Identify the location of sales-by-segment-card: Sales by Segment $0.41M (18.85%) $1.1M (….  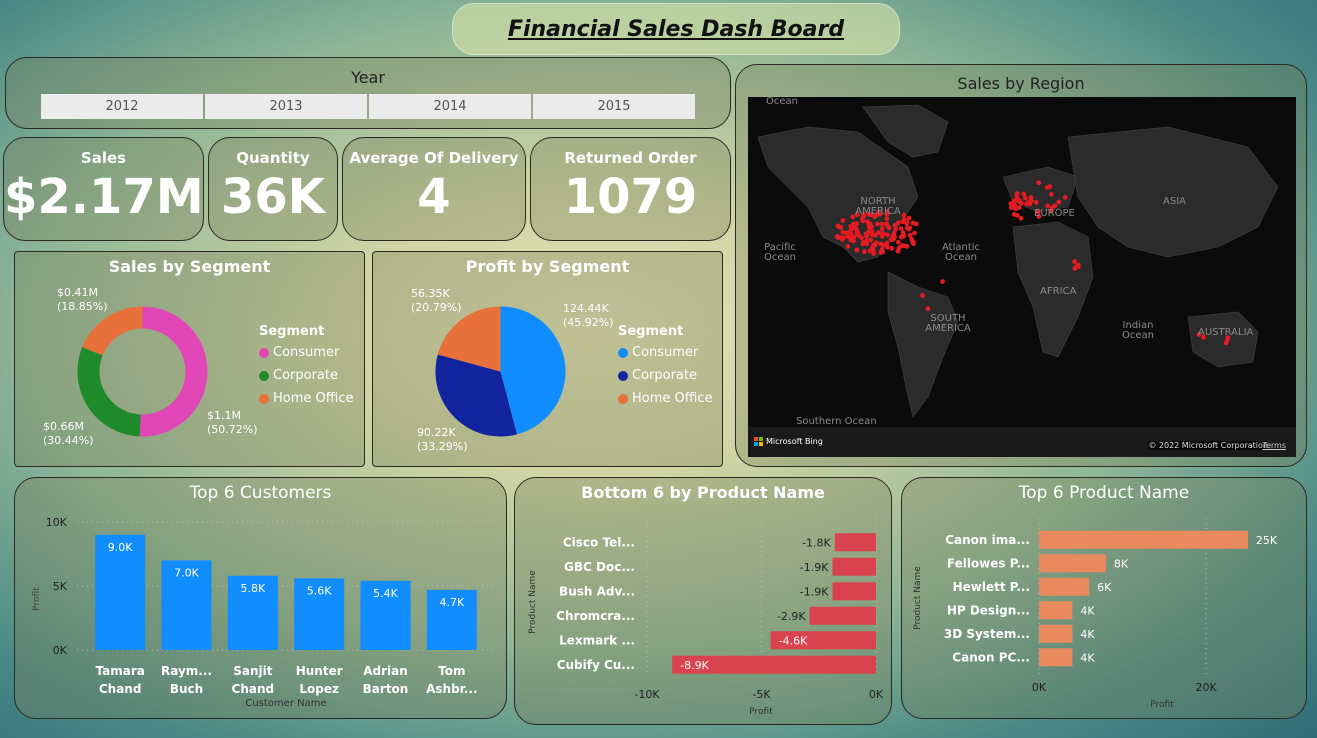
(189, 359).